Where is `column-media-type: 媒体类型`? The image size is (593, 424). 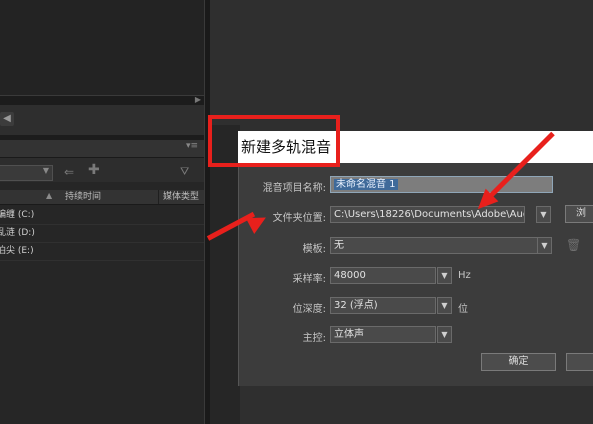
column-media-type: 媒体类型 is located at coordinates (178, 197).